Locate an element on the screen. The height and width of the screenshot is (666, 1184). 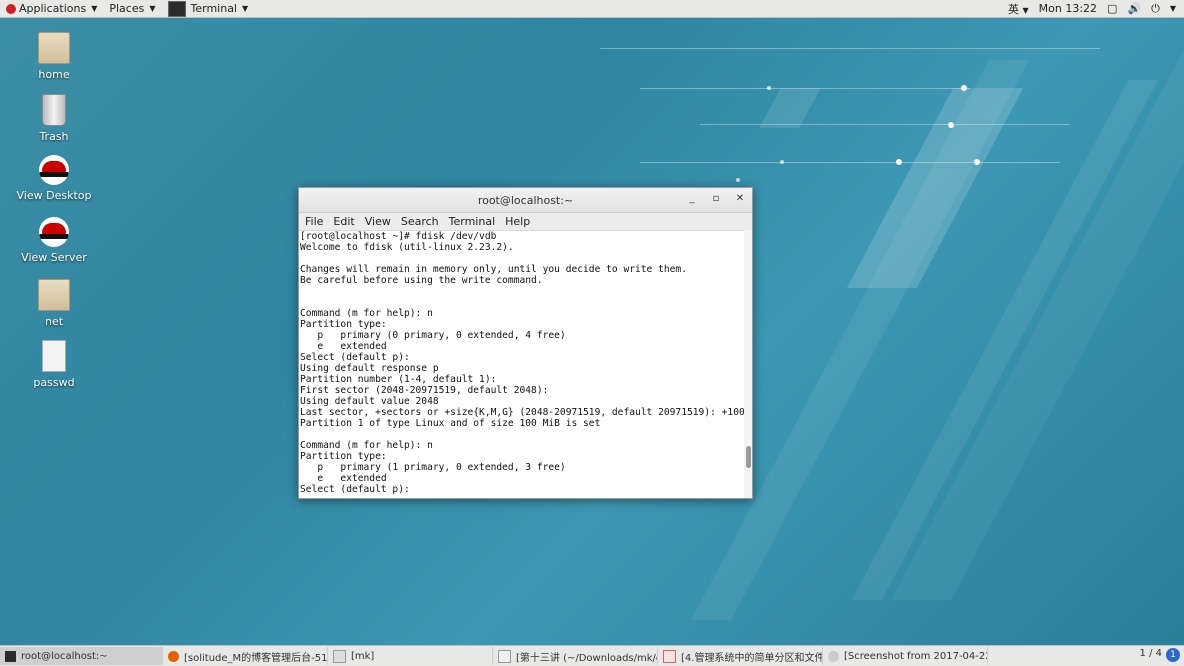
workspace-pager: 1 / 4 is located at coordinates (1151, 653).